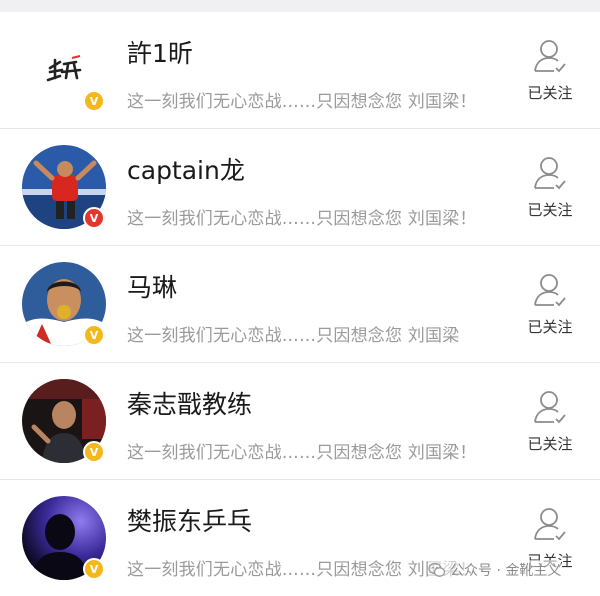 This screenshot has width=600, height=596. I want to click on user-name: 許1昕, so click(160, 52).